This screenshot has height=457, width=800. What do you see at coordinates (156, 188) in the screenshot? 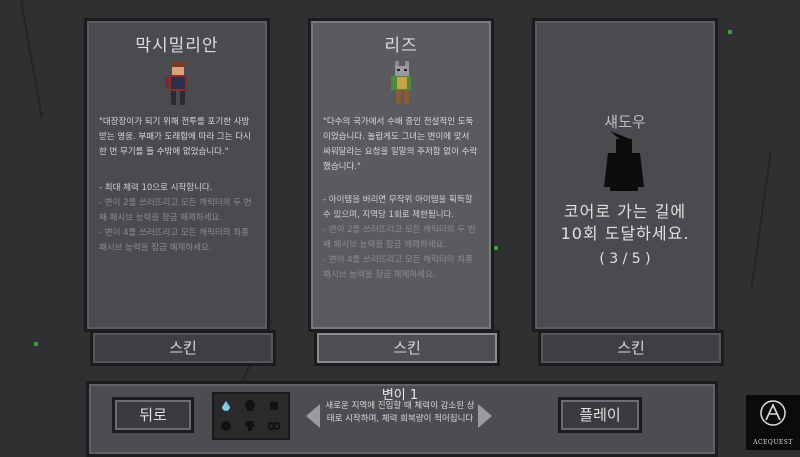
I see `rule-main: - 최대 체력 10으로 시작합니다.` at bounding box center [156, 188].